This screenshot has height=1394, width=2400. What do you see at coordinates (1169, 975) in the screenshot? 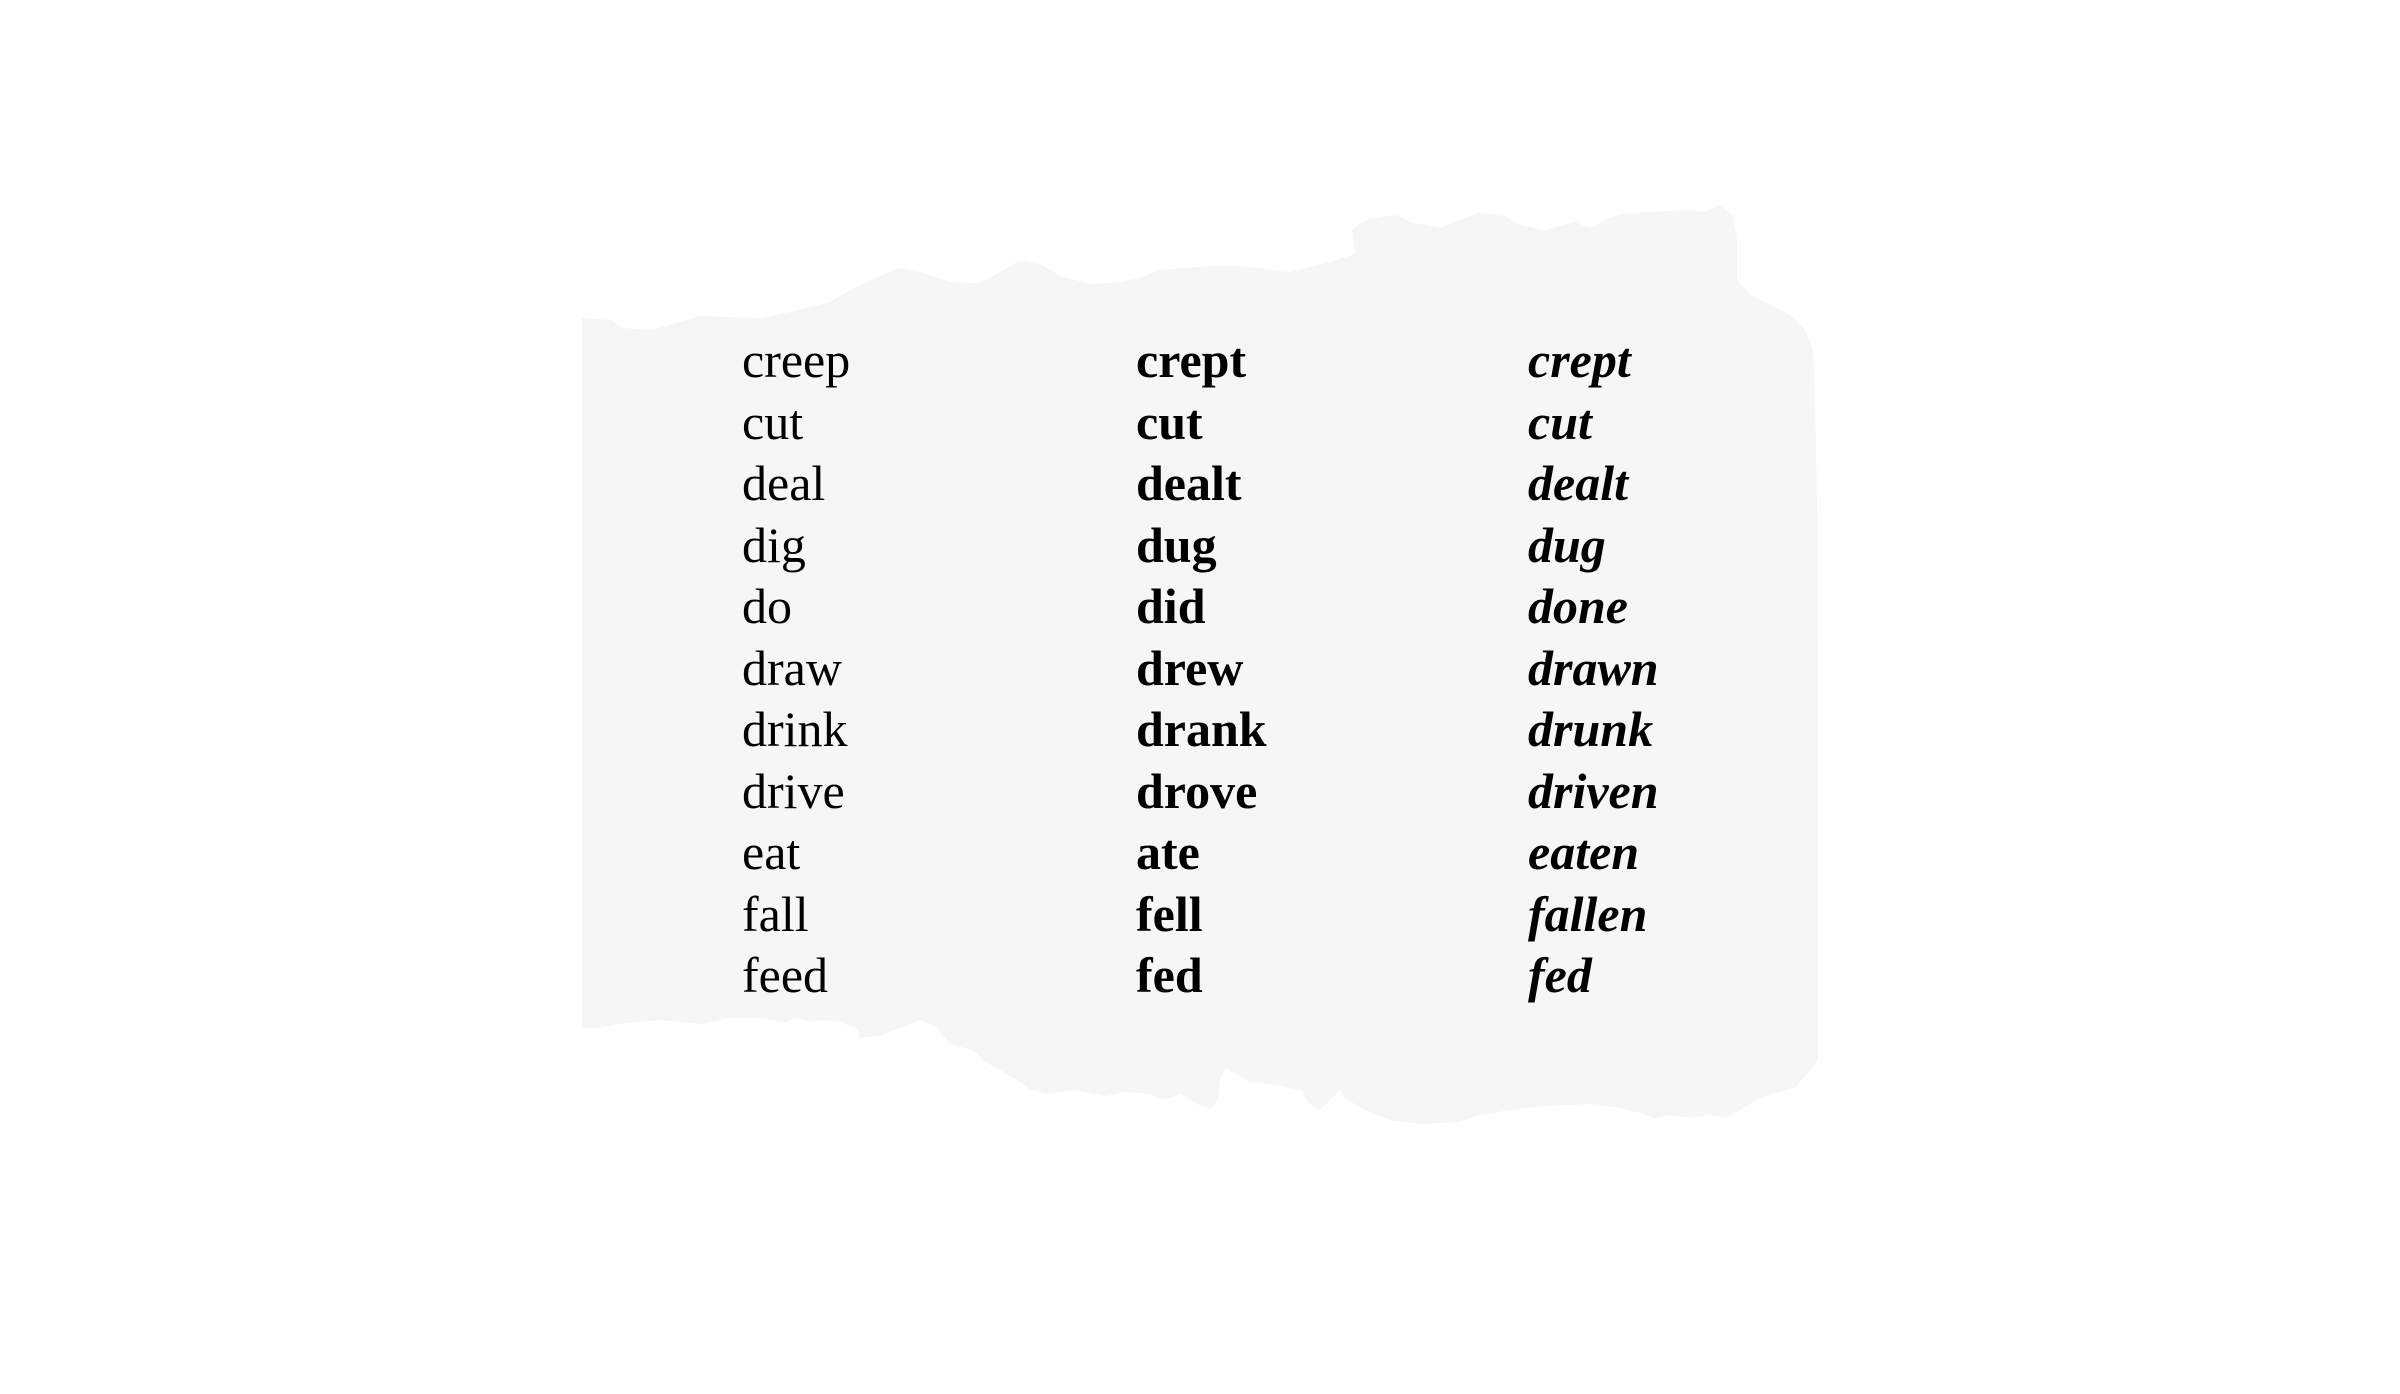
I see `past-simple: fed` at bounding box center [1169, 975].